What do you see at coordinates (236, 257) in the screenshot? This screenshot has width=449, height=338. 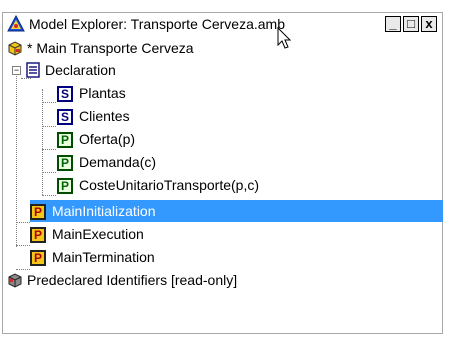 I see `tree-item-main-termination: P MainTermination` at bounding box center [236, 257].